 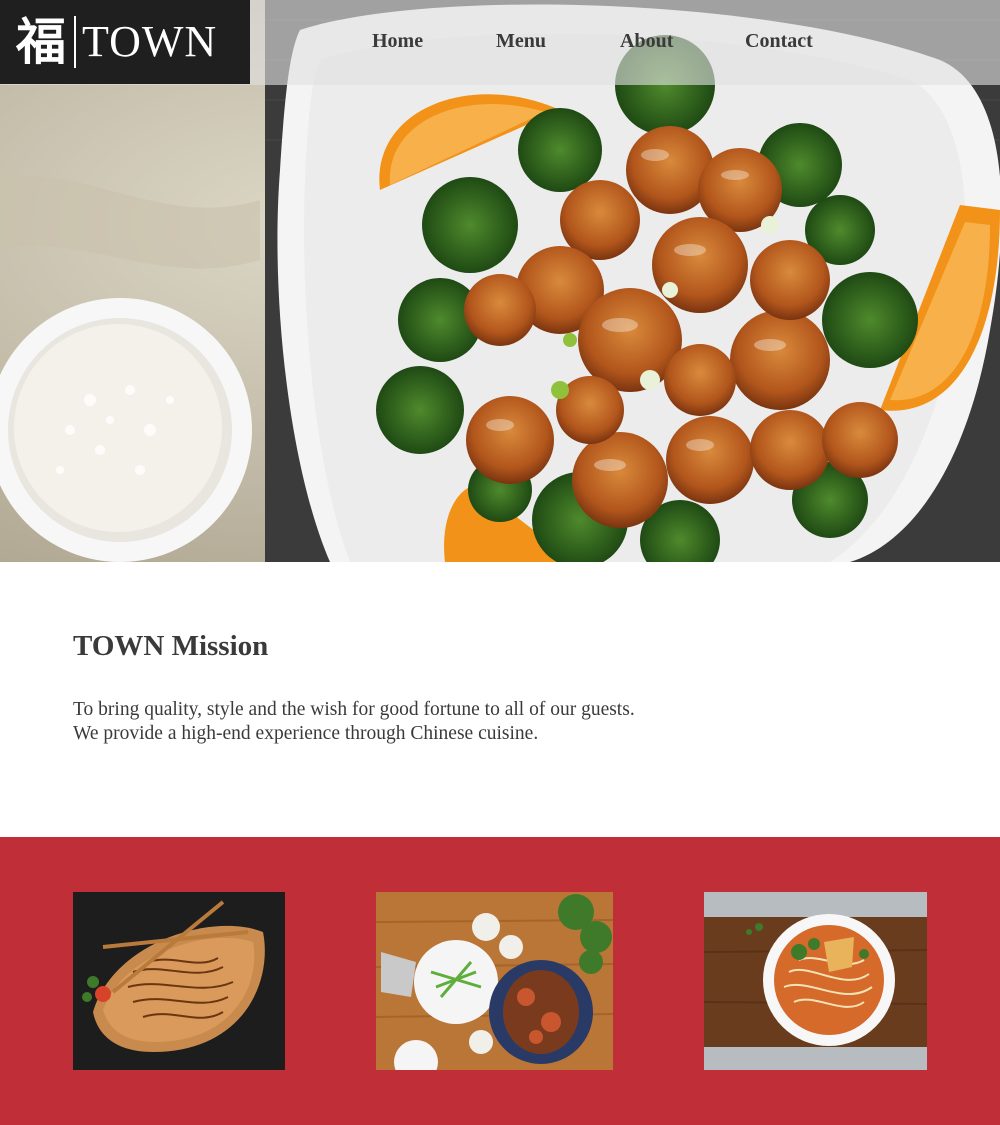 I want to click on nav-contact-link: Contact, so click(x=779, y=41).